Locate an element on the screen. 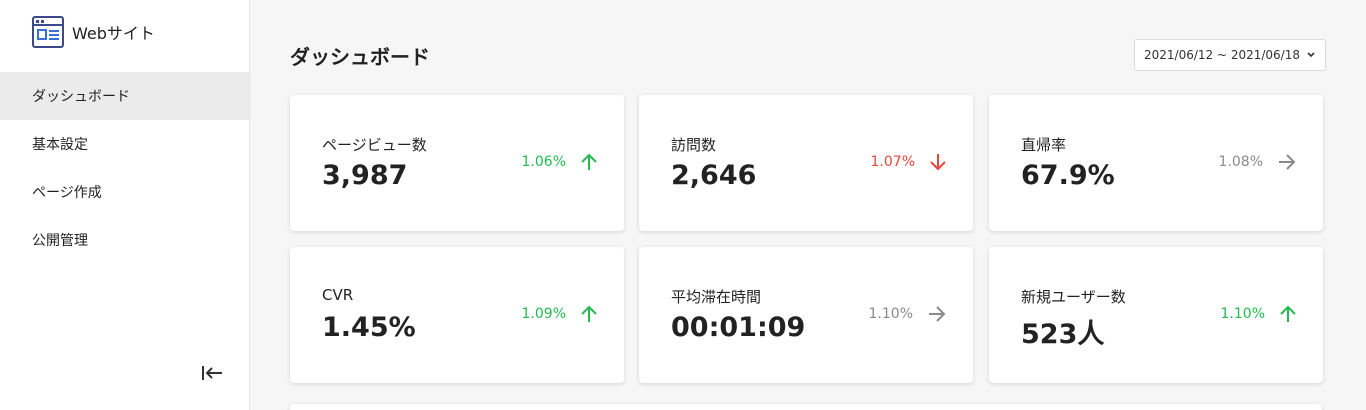 This screenshot has height=410, width=1366. metric-trend: 1.09% is located at coordinates (560, 314).